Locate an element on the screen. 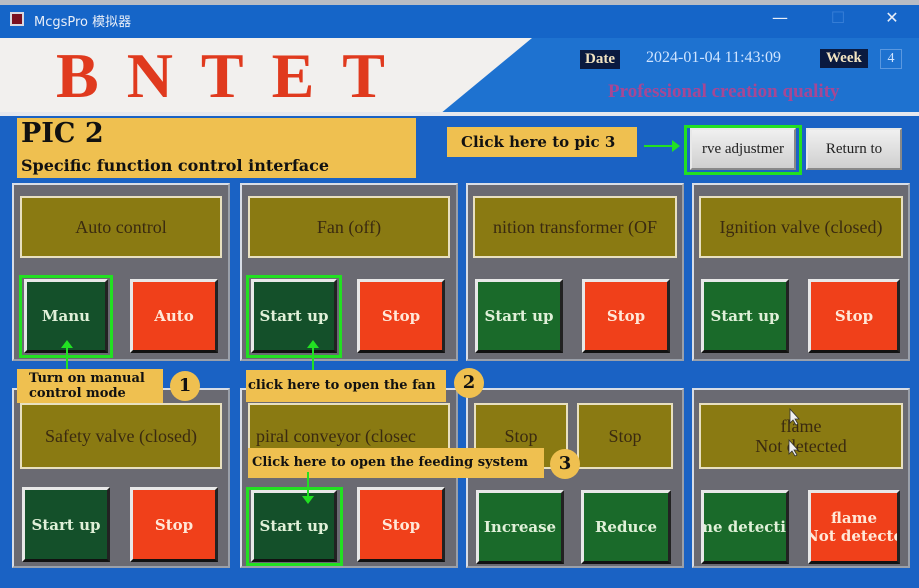 This screenshot has width=919, height=588. annotation-1-line1: Turn on manual is located at coordinates (87, 378).